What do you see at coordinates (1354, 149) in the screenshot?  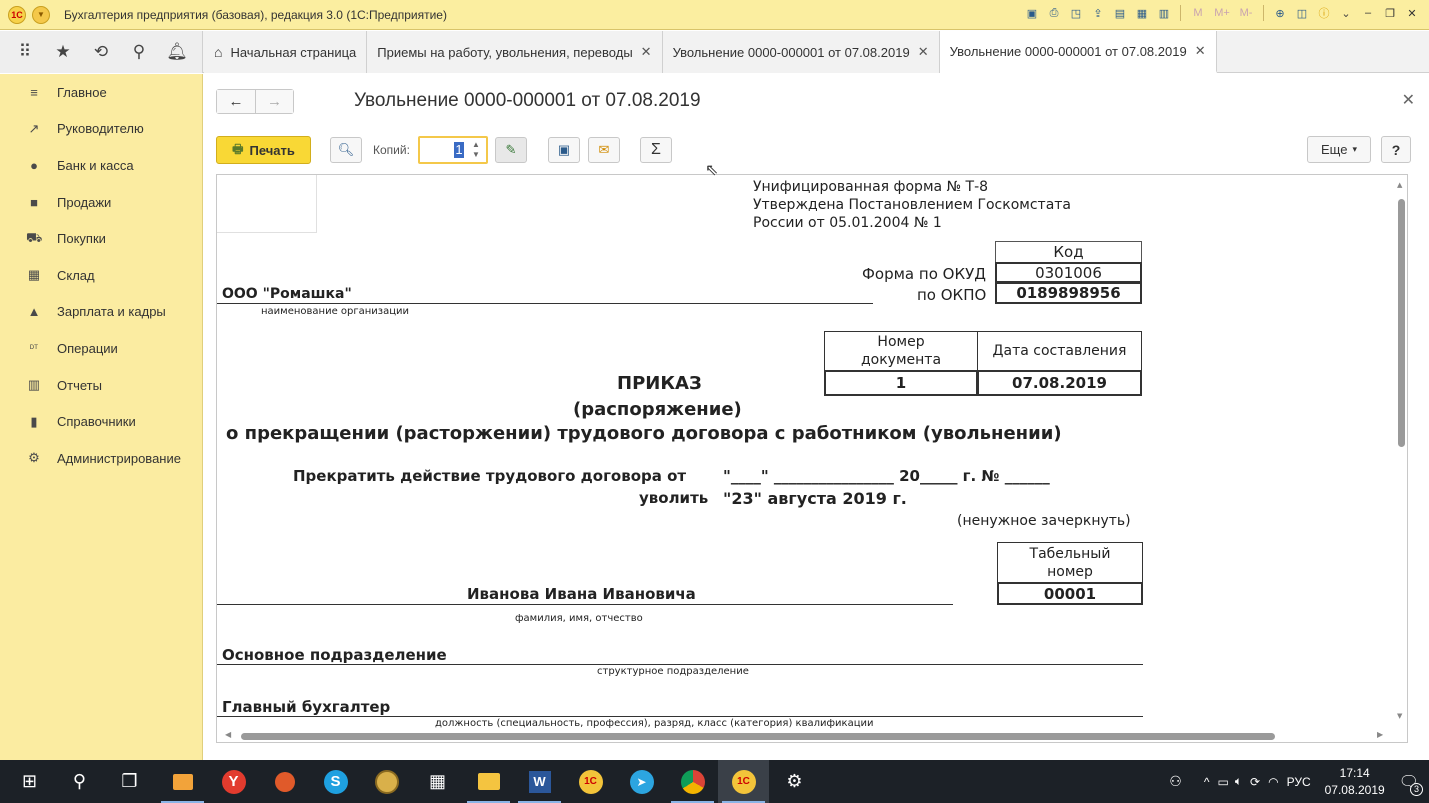 I see `chevron-down-icon: ▾` at bounding box center [1354, 149].